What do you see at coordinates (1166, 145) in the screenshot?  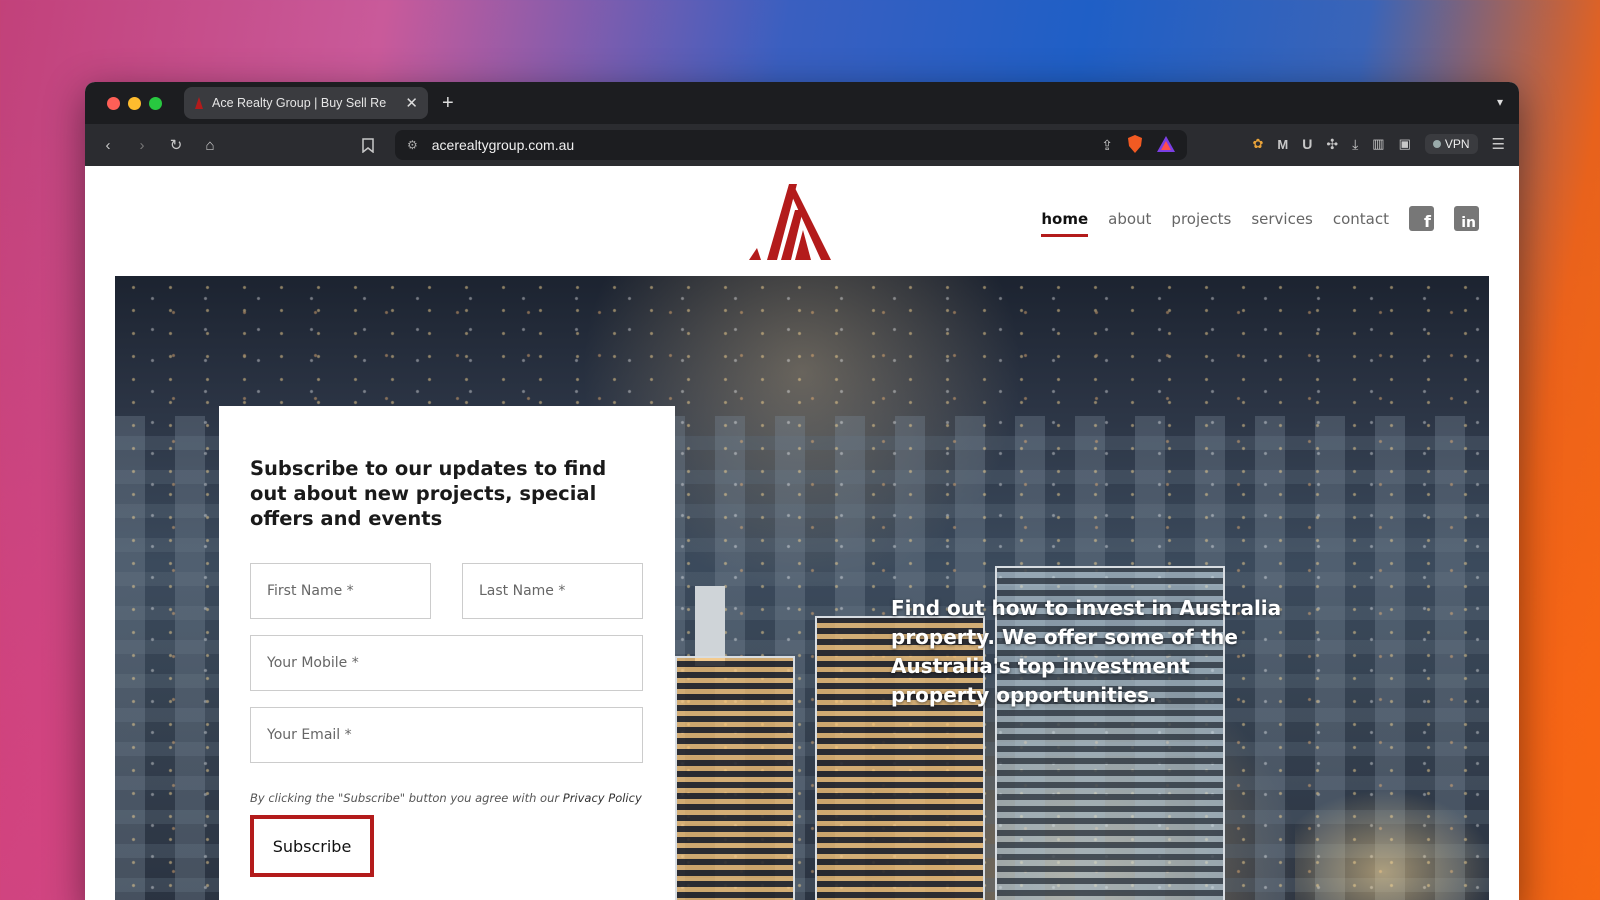 I see `brave-rewards-icon` at bounding box center [1166, 145].